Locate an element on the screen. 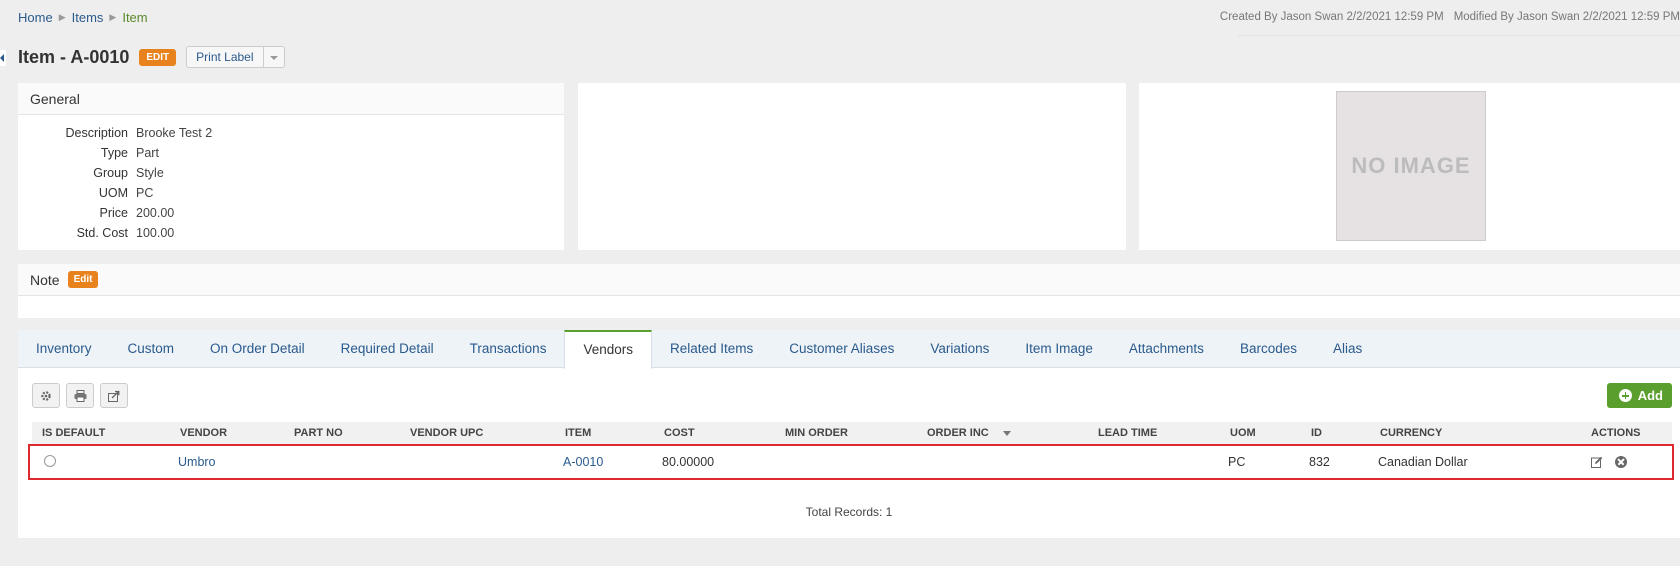 The image size is (1680, 566). collapse-sidebar-icon is located at coordinates (3, 58).